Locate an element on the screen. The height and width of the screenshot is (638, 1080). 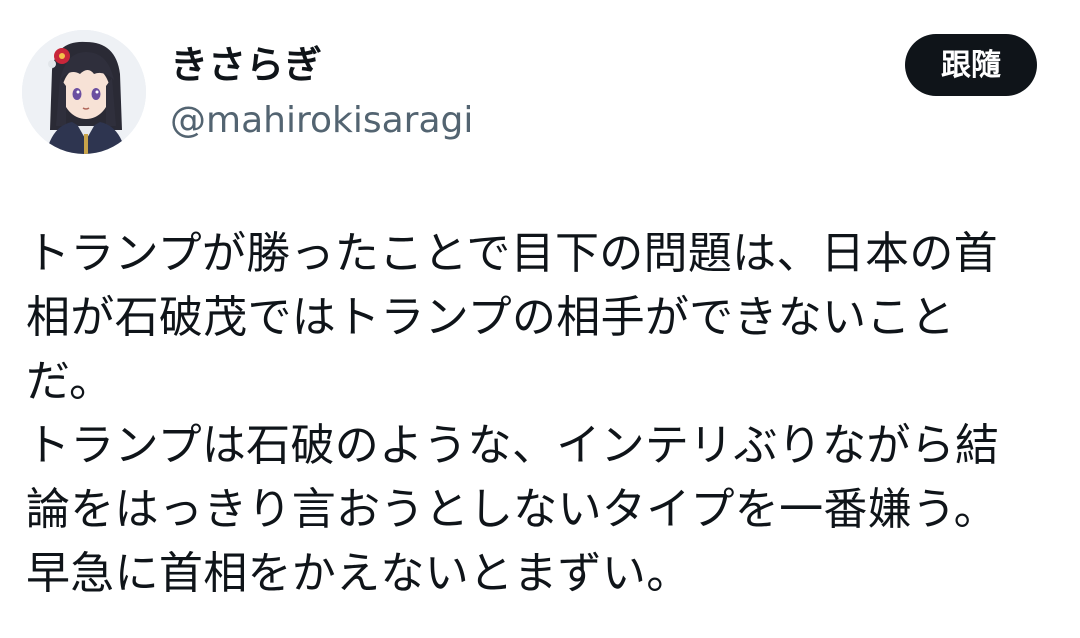
tweet-text-line: だ。 is located at coordinates (70, 381).